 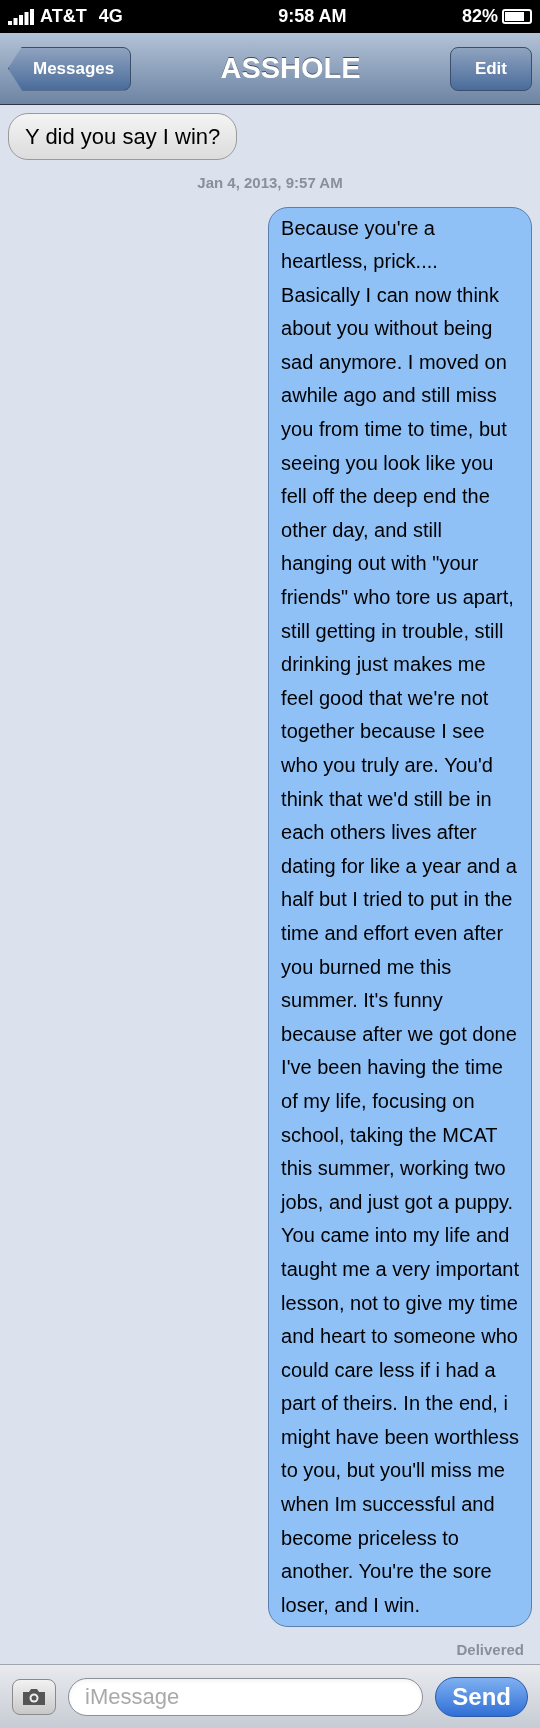 I want to click on camera-icon, so click(x=34, y=1696).